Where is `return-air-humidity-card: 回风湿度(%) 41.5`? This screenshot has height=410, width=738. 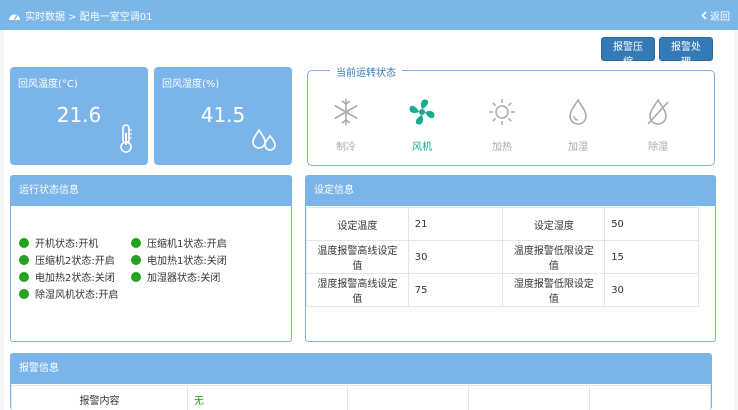
return-air-humidity-card: 回风湿度(%) 41.5 is located at coordinates (223, 116).